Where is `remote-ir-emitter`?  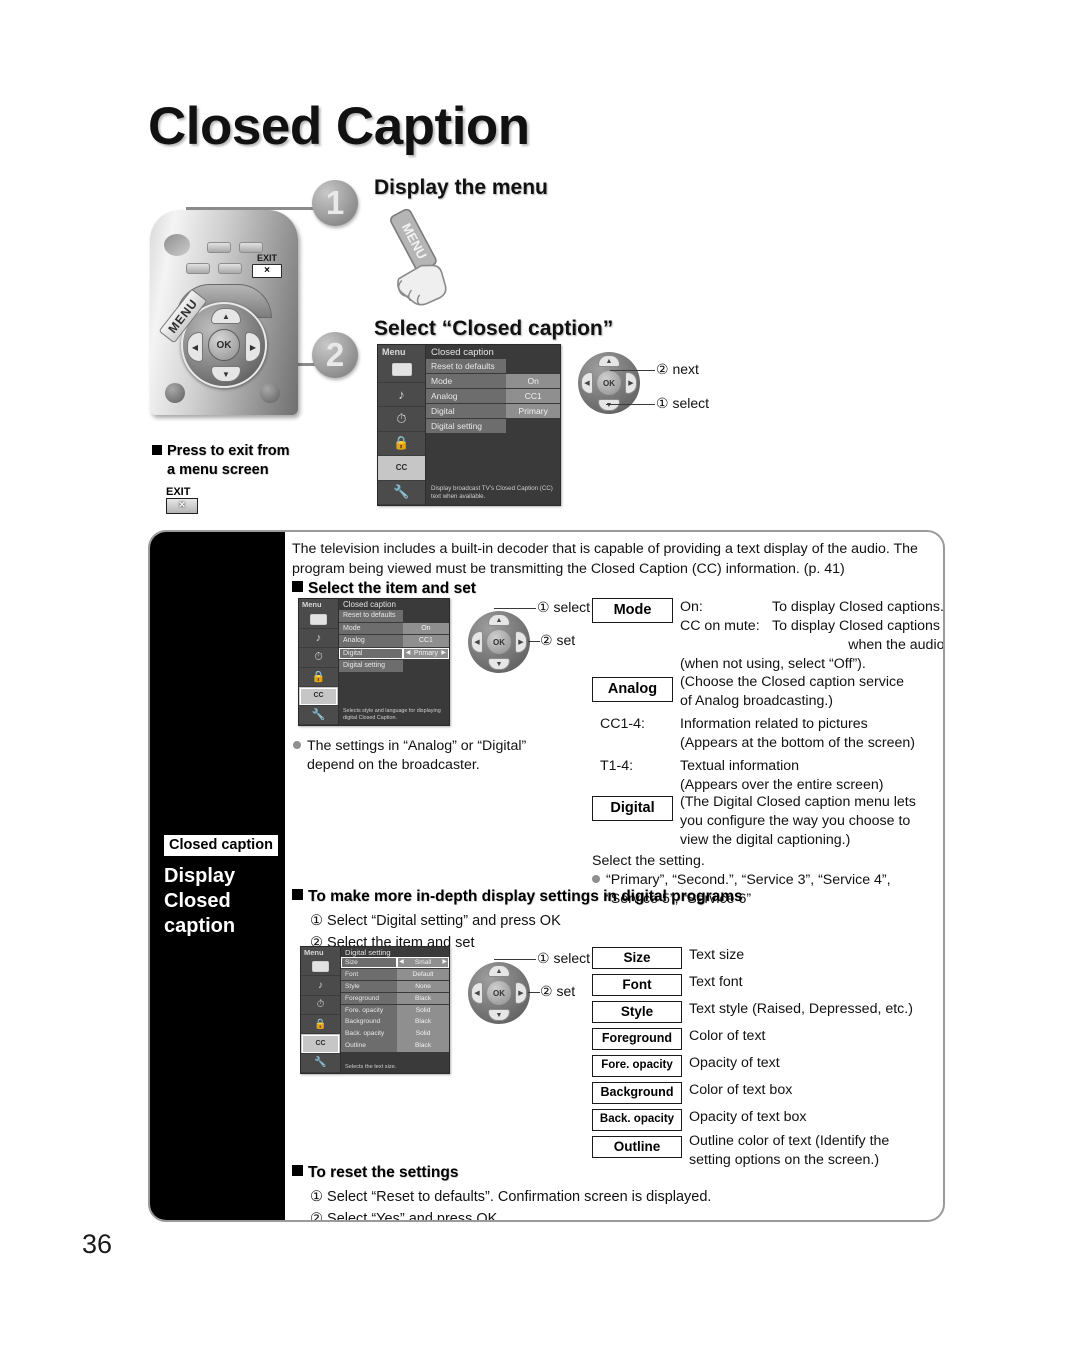
remote-ir-emitter is located at coordinates (177, 245).